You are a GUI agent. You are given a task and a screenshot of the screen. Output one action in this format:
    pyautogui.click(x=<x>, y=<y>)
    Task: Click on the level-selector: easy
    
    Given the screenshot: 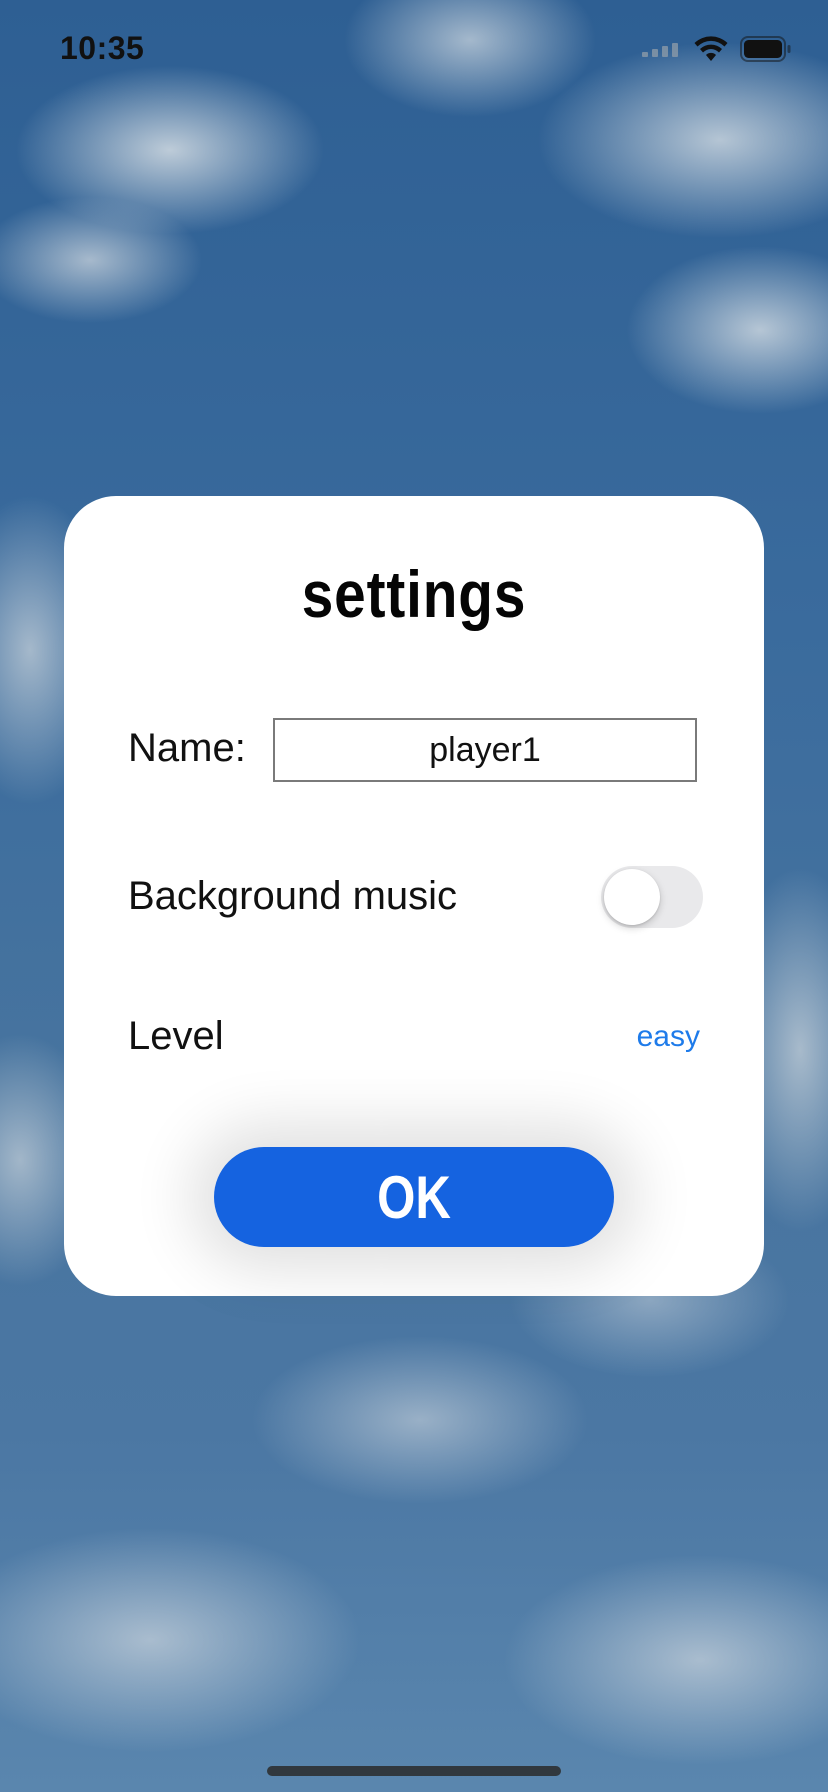 What is the action you would take?
    pyautogui.click(x=668, y=1037)
    